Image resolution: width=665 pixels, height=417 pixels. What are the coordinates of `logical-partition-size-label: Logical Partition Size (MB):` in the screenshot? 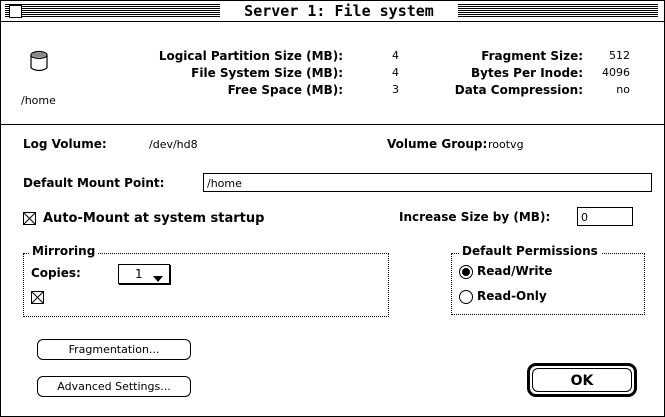 It's located at (250, 56).